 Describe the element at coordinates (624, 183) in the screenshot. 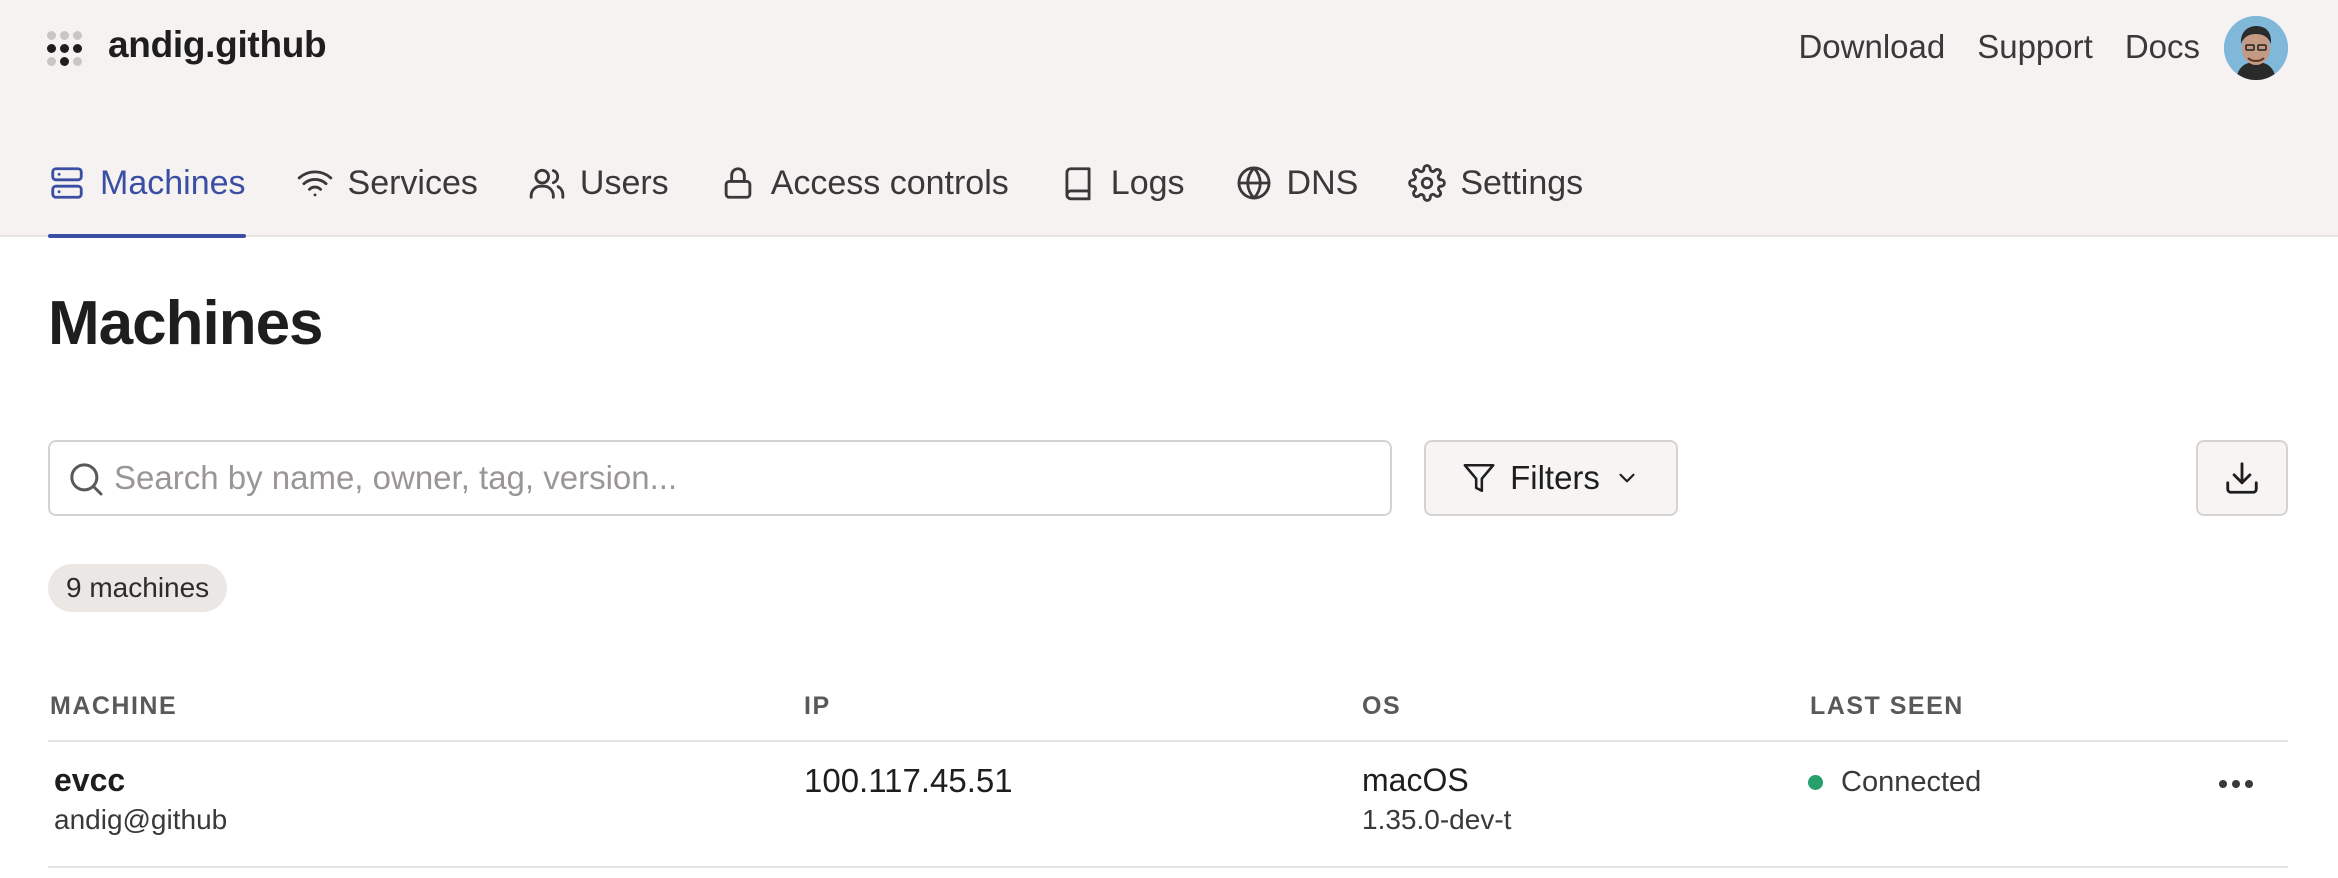

I see `tab-users-label: Users` at that location.